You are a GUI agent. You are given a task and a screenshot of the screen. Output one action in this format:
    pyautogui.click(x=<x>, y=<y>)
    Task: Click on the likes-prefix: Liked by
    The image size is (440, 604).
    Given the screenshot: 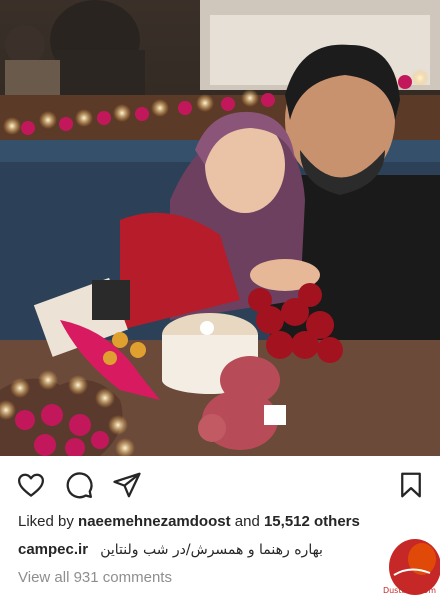 What is the action you would take?
    pyautogui.click(x=46, y=521)
    